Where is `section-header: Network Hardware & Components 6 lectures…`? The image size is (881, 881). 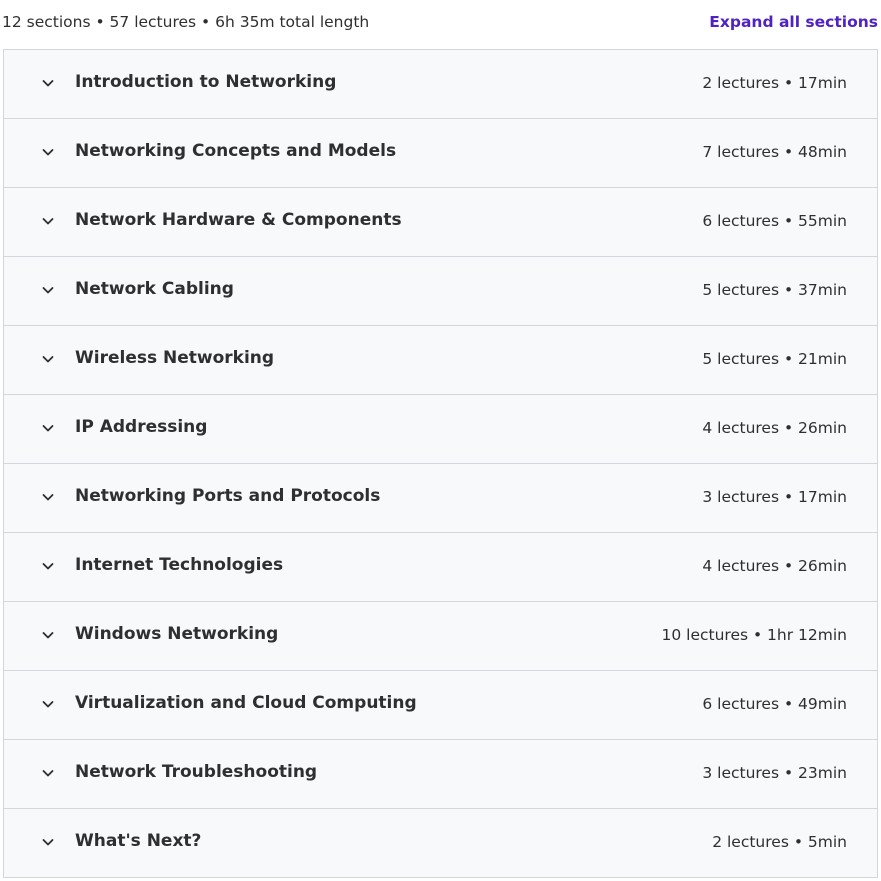
section-header: Network Hardware & Components 6 lectures… is located at coordinates (440, 222).